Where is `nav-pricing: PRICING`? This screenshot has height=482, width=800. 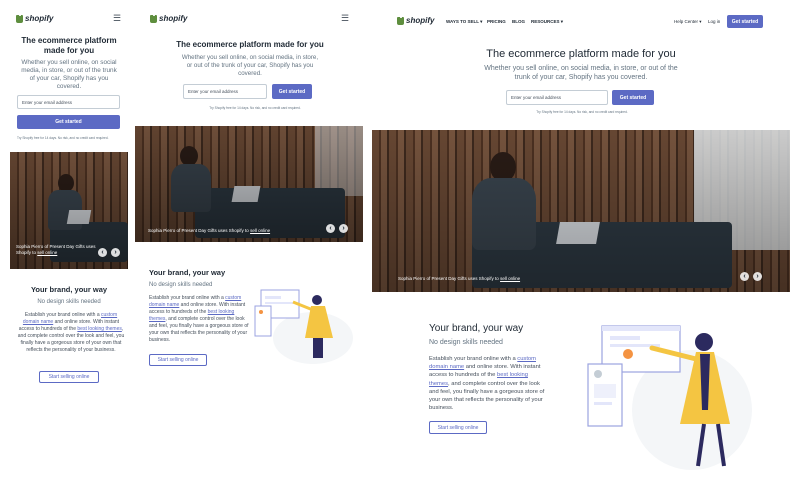
nav-pricing: PRICING is located at coordinates (496, 21).